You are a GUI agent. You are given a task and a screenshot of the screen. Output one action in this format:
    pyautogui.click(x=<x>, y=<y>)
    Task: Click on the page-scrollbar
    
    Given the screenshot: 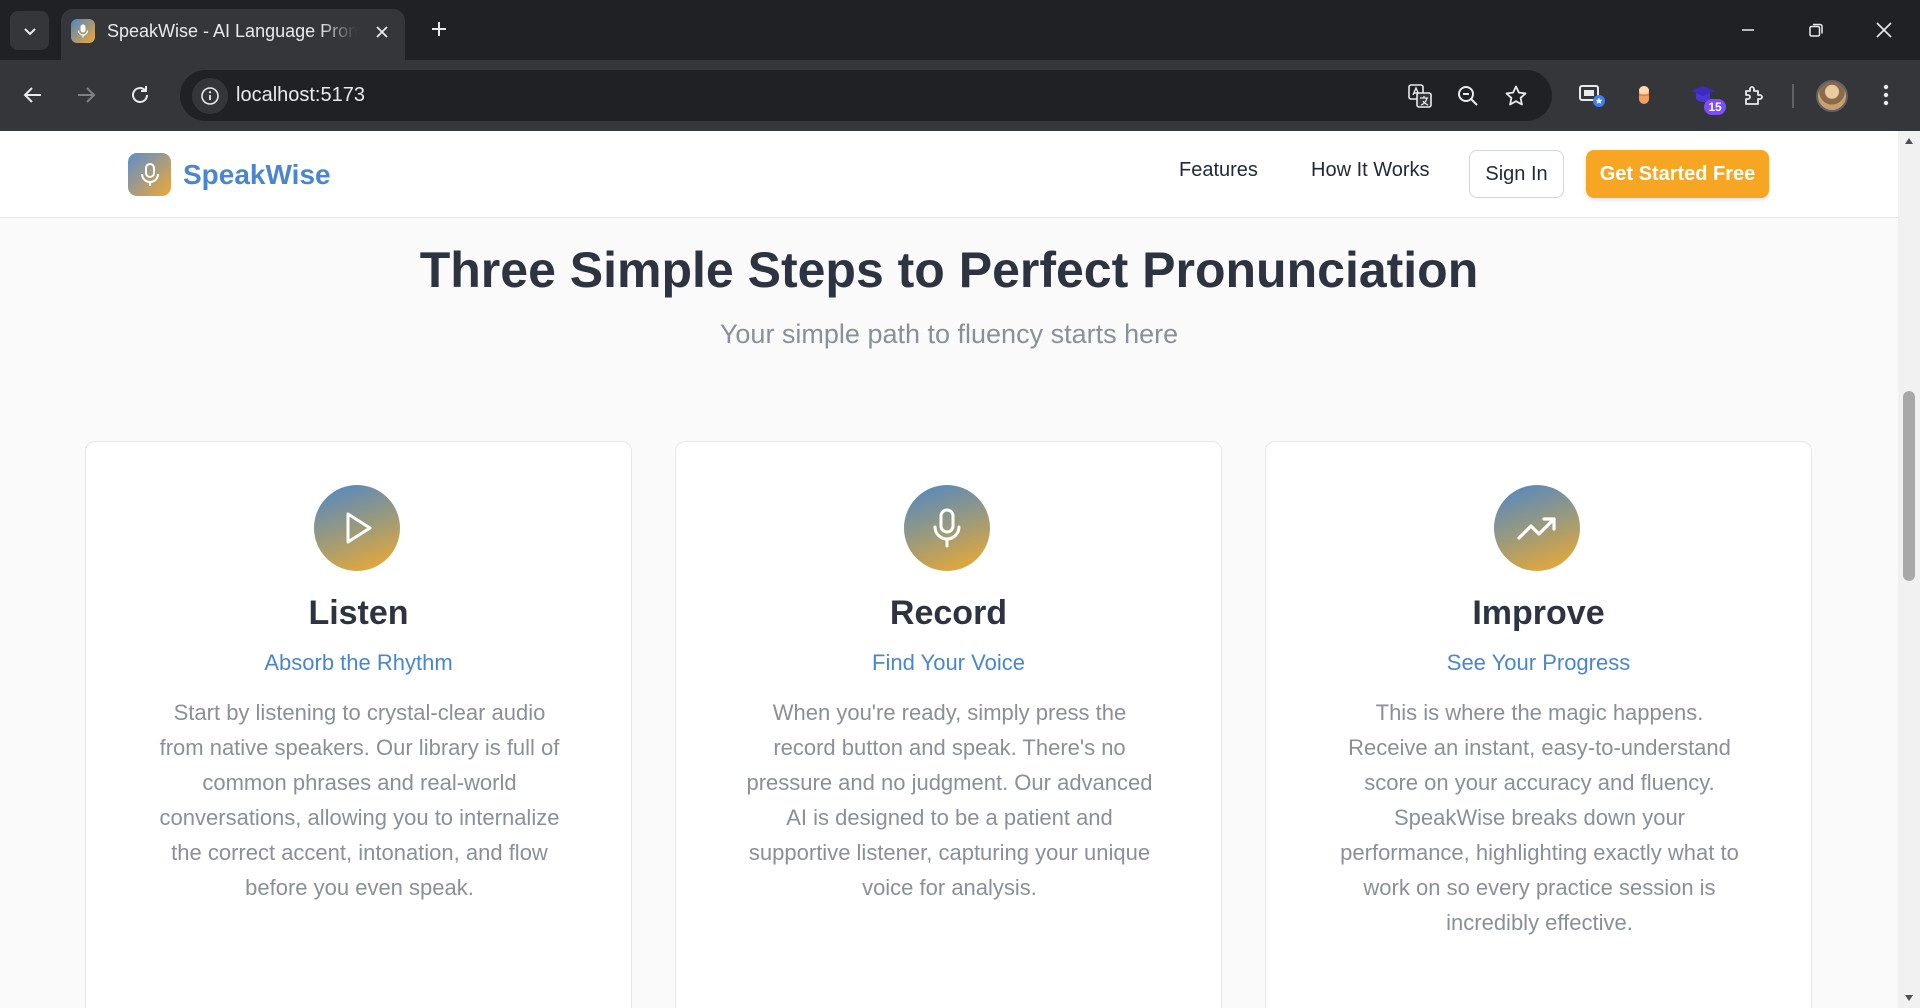 What is the action you would take?
    pyautogui.click(x=1909, y=569)
    